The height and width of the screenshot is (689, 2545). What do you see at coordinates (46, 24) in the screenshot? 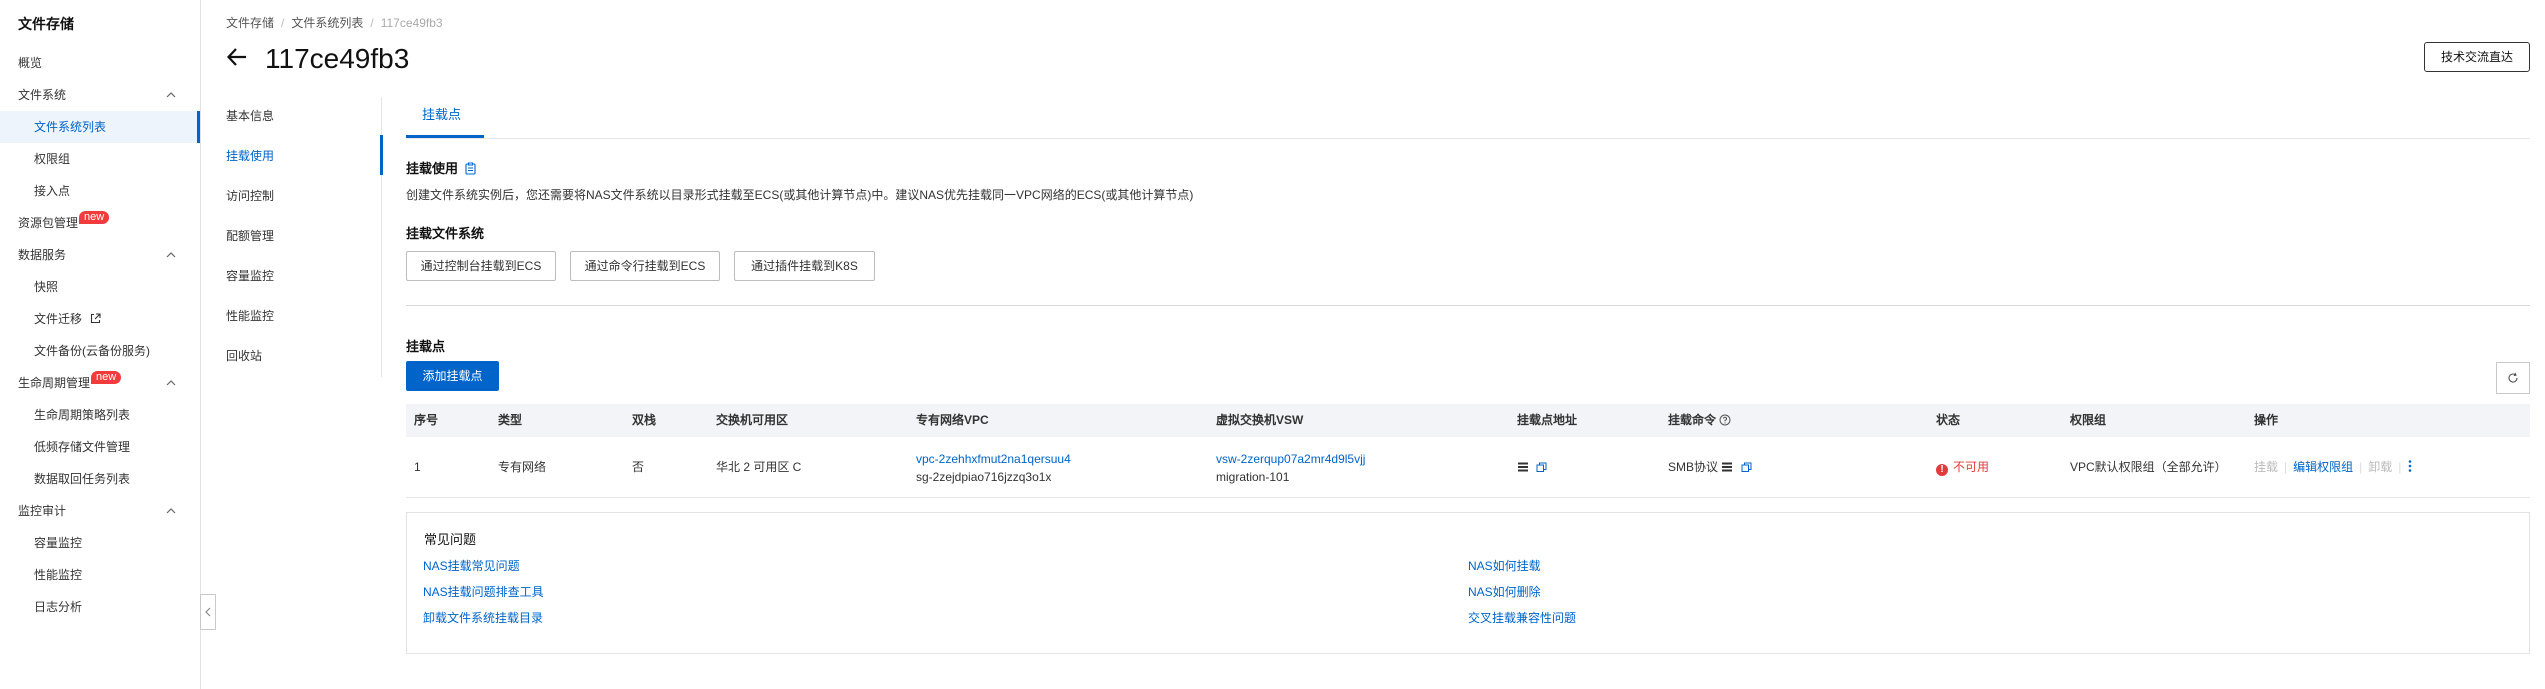
I see `sidebar-title: 文件存储` at bounding box center [46, 24].